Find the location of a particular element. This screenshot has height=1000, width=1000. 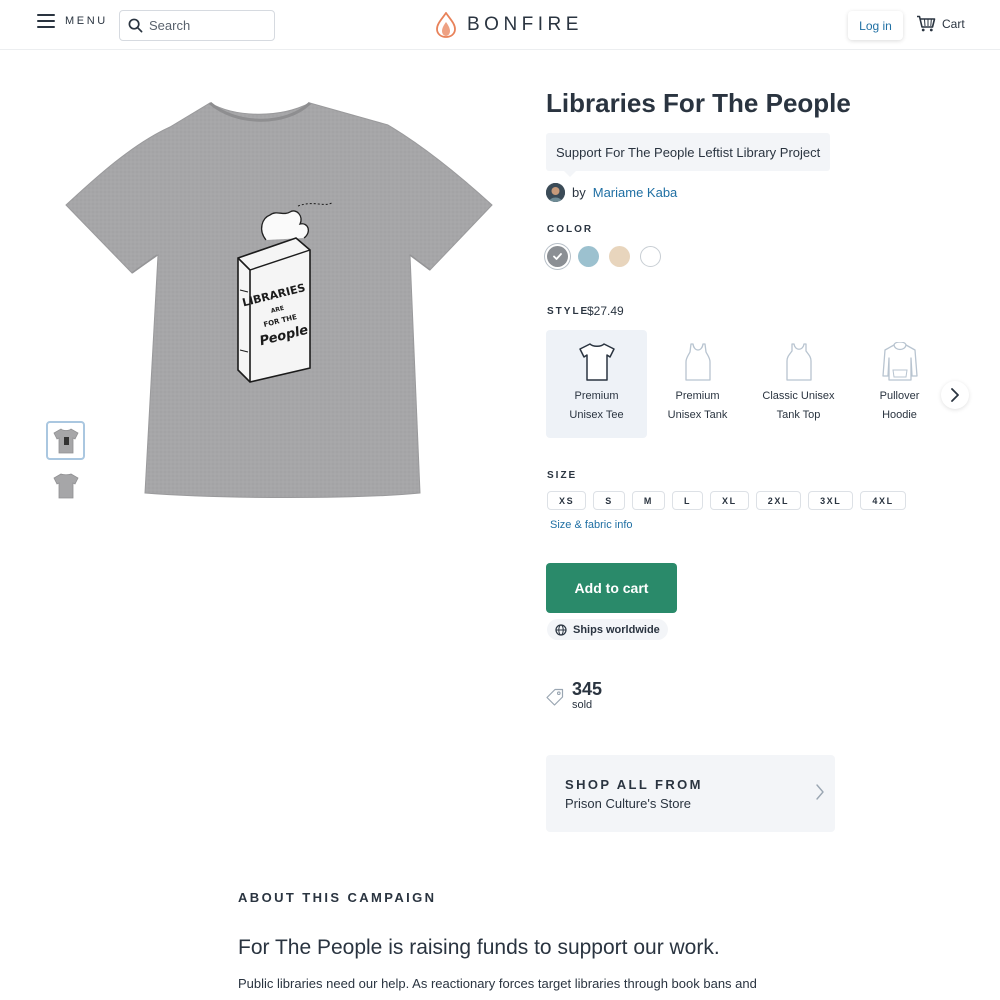

product-title: Libraries For The People is located at coordinates (698, 103).